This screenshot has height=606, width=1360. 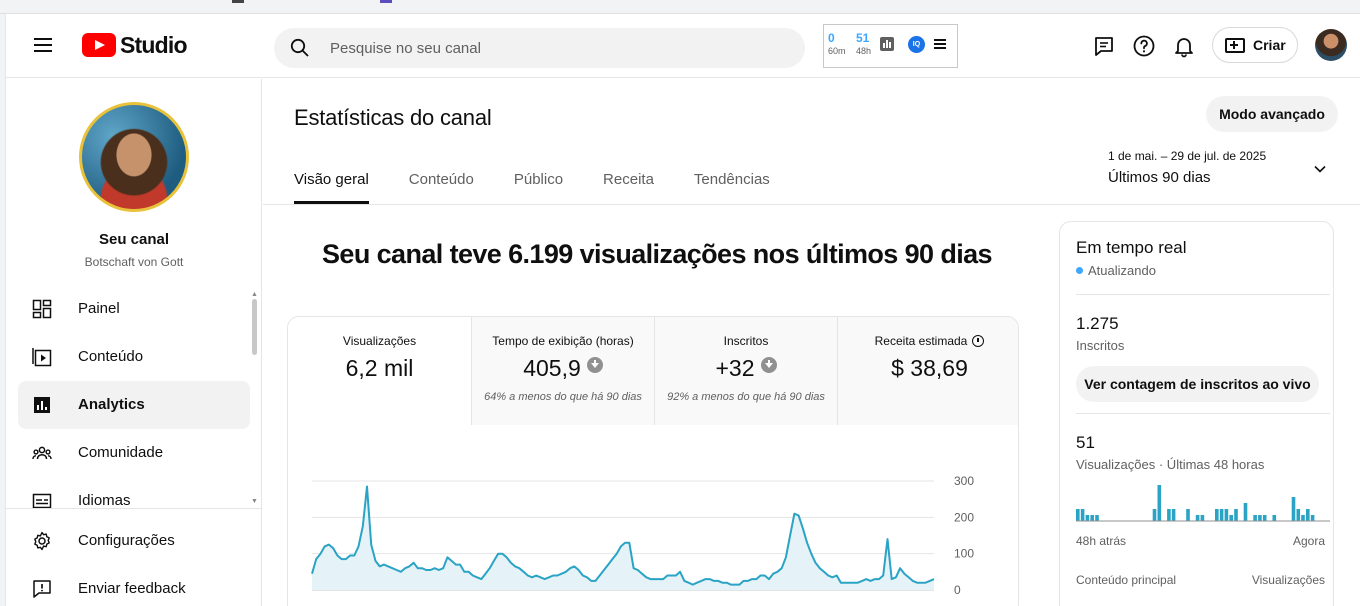 What do you see at coordinates (916, 44) in the screenshot?
I see `vidiq-icon: IQ` at bounding box center [916, 44].